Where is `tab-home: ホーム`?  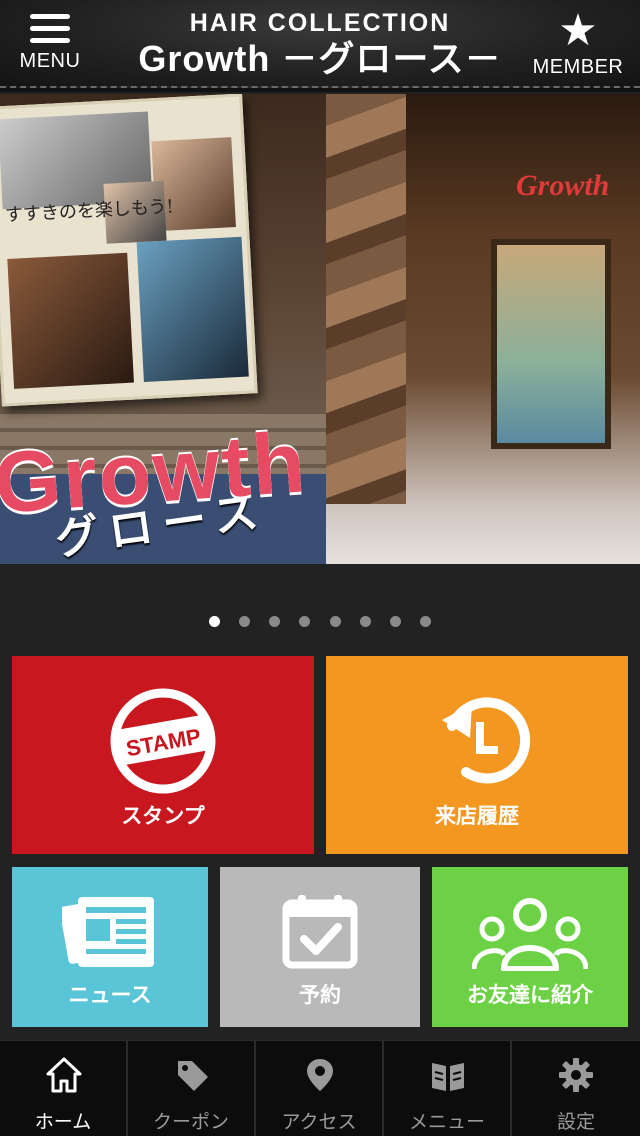 tab-home: ホーム is located at coordinates (64, 1088).